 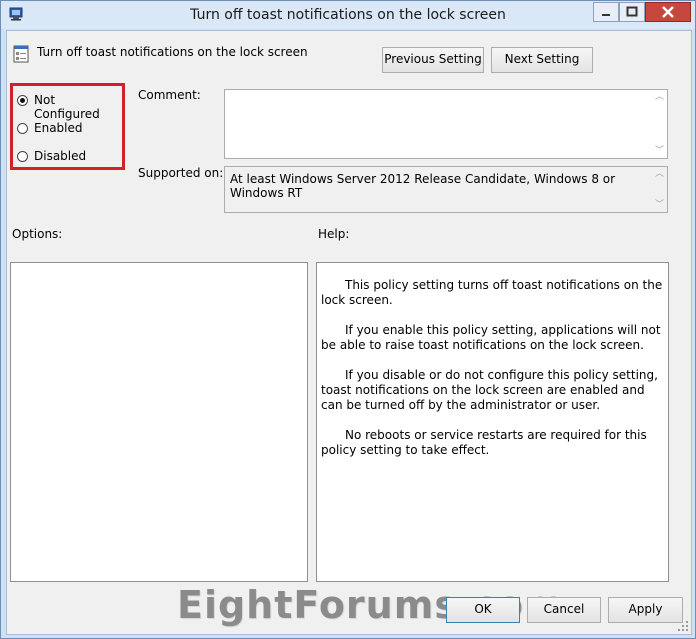 I want to click on comment-scrollbar: ︿ ﹀, so click(x=659, y=124).